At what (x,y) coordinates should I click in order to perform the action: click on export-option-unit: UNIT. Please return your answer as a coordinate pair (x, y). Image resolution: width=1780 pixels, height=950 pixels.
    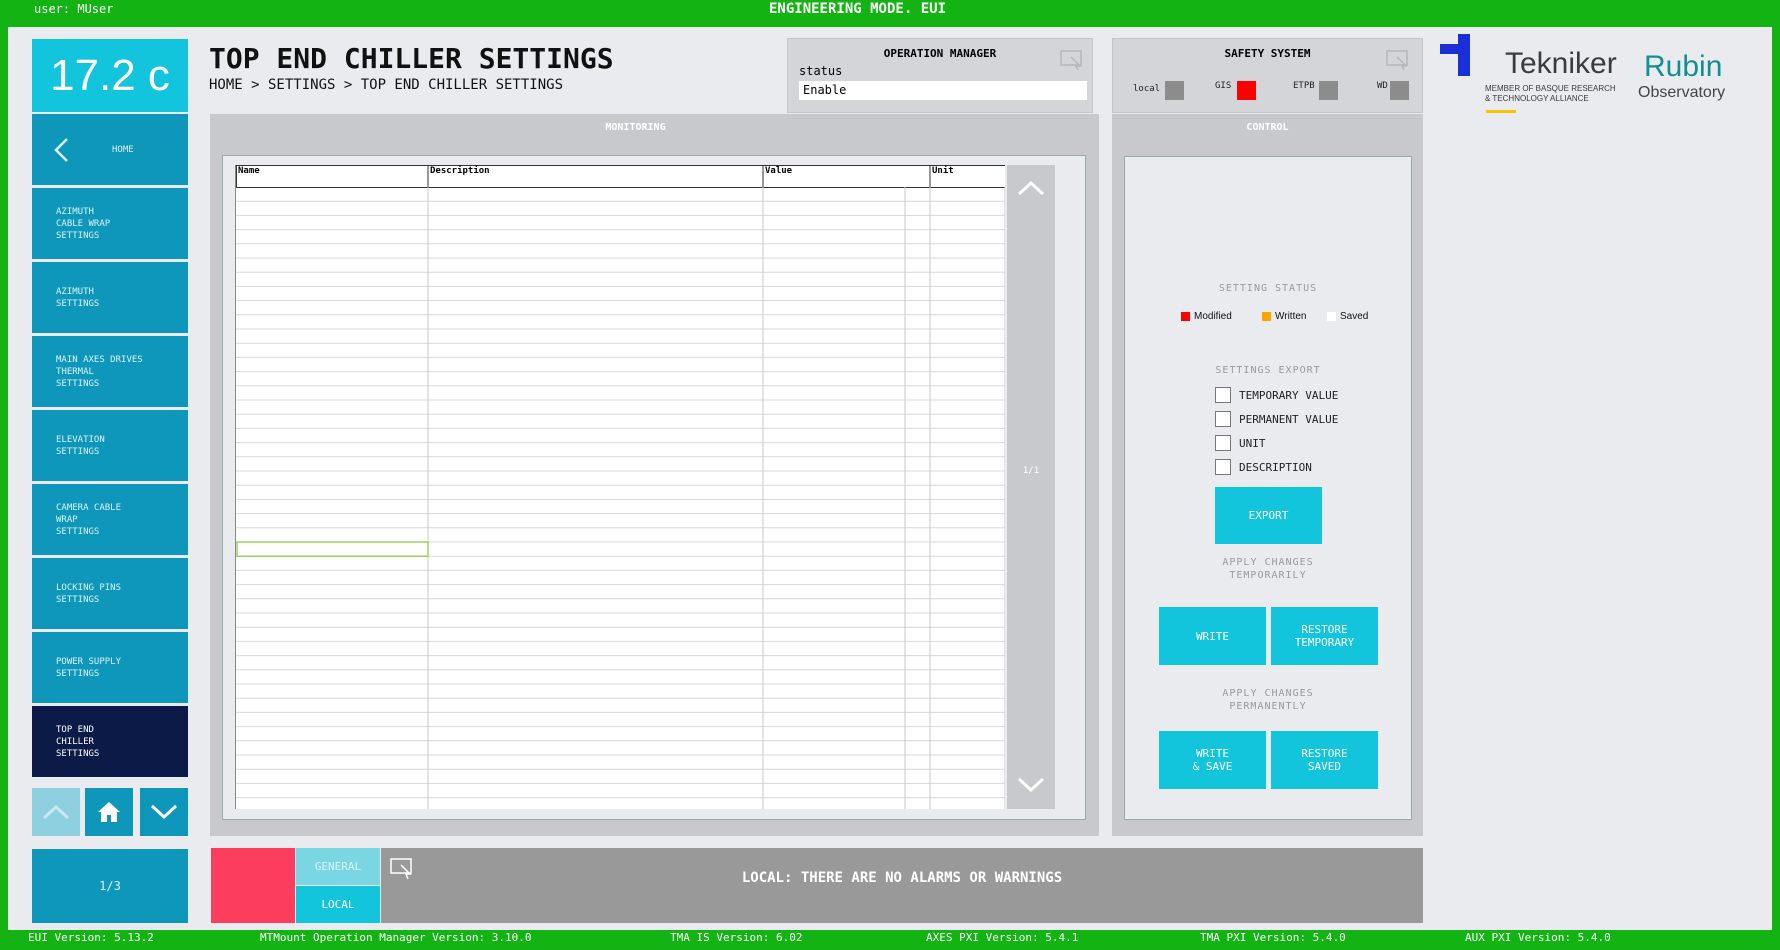
    Looking at the image, I should click on (1240, 443).